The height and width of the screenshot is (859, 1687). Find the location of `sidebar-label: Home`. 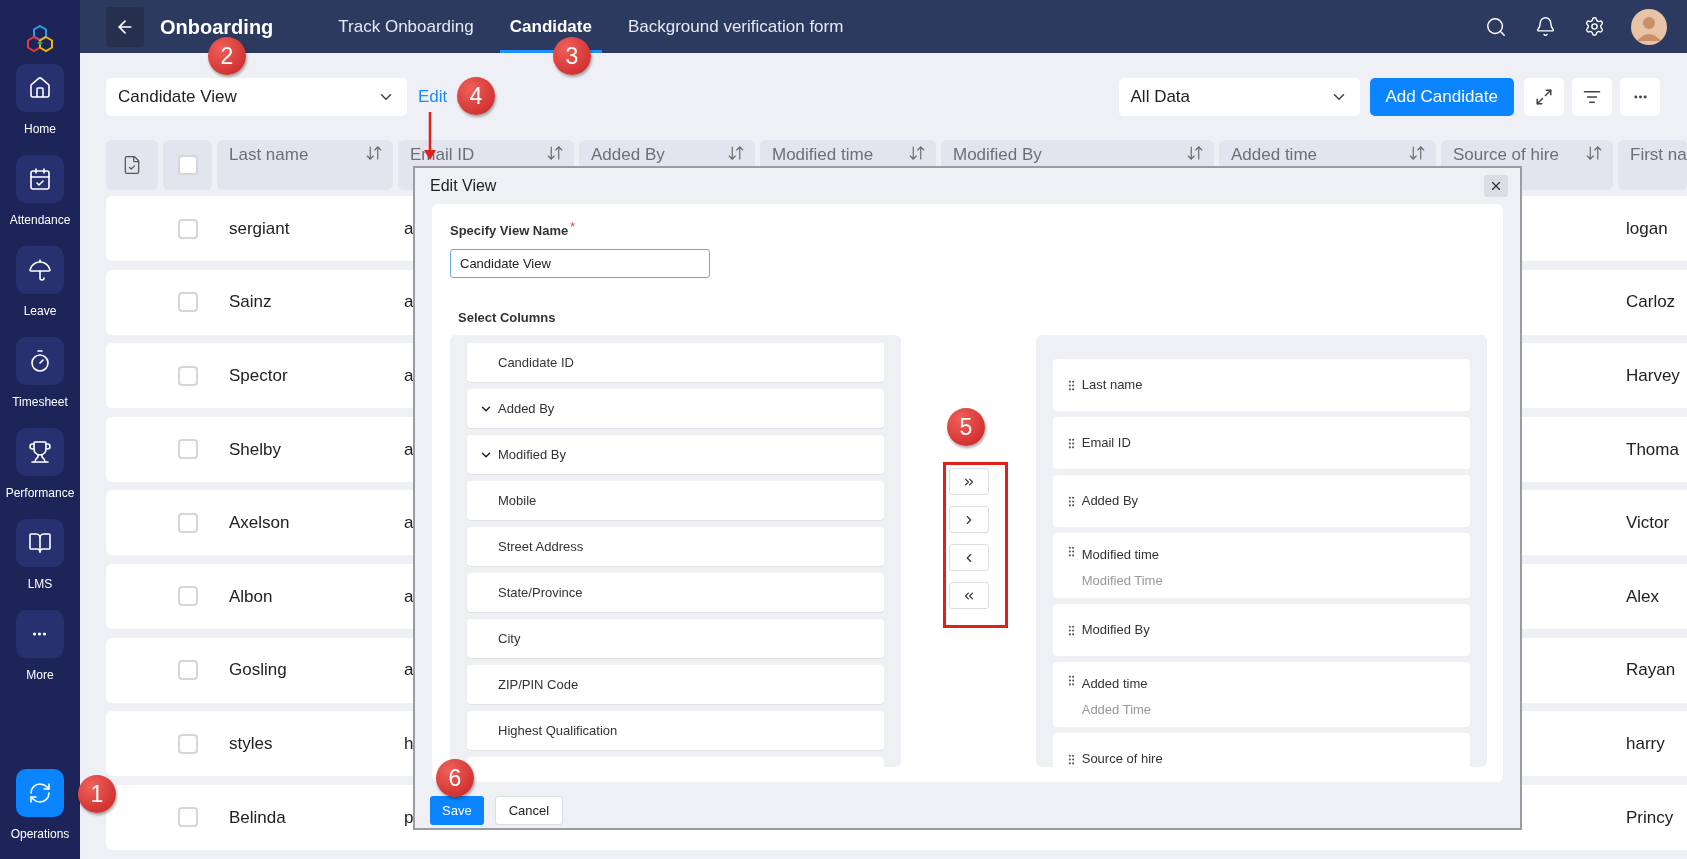

sidebar-label: Home is located at coordinates (40, 129).